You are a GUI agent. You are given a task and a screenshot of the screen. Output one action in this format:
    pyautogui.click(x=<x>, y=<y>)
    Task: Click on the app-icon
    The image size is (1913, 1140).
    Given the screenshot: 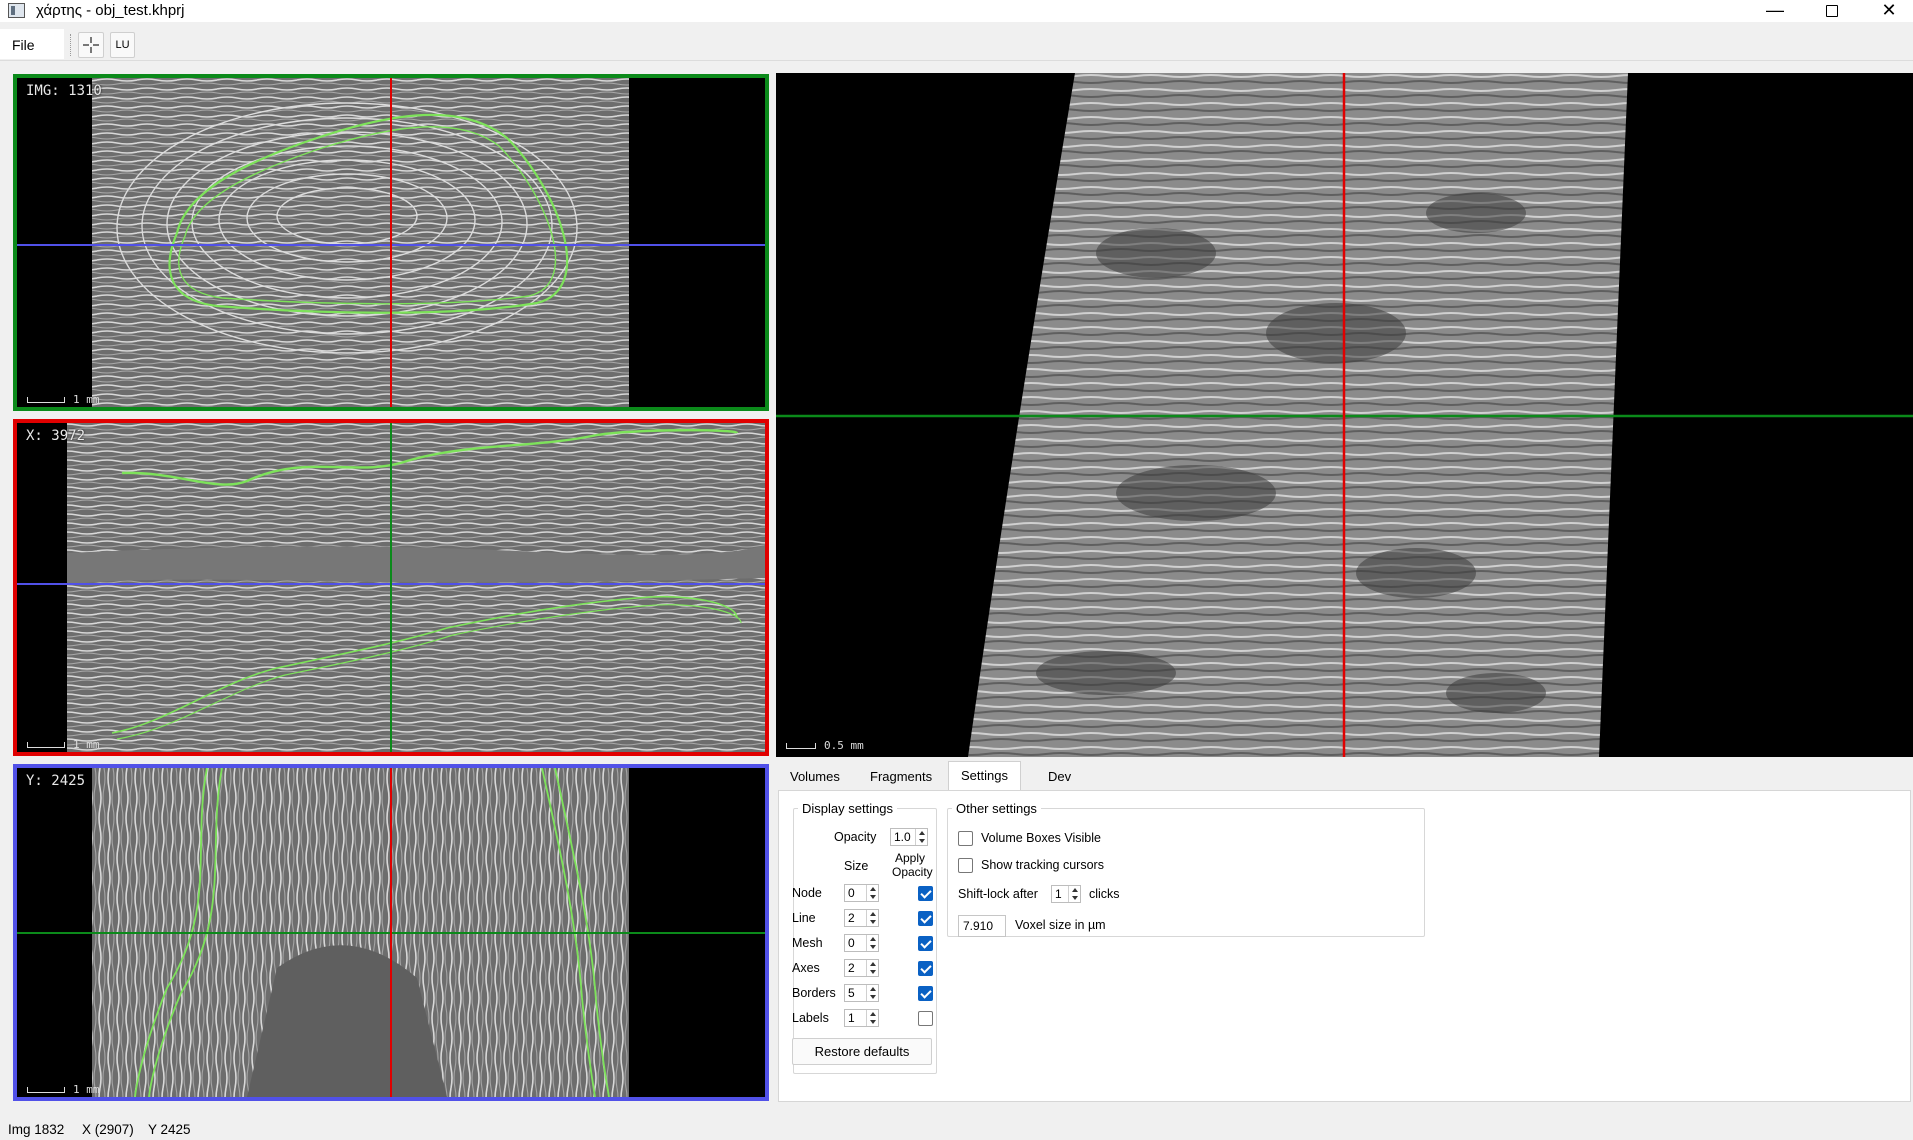 What is the action you would take?
    pyautogui.click(x=16, y=10)
    